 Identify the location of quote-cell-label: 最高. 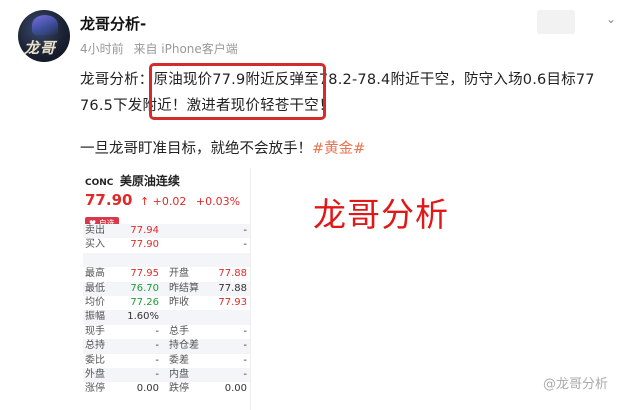
(95, 274).